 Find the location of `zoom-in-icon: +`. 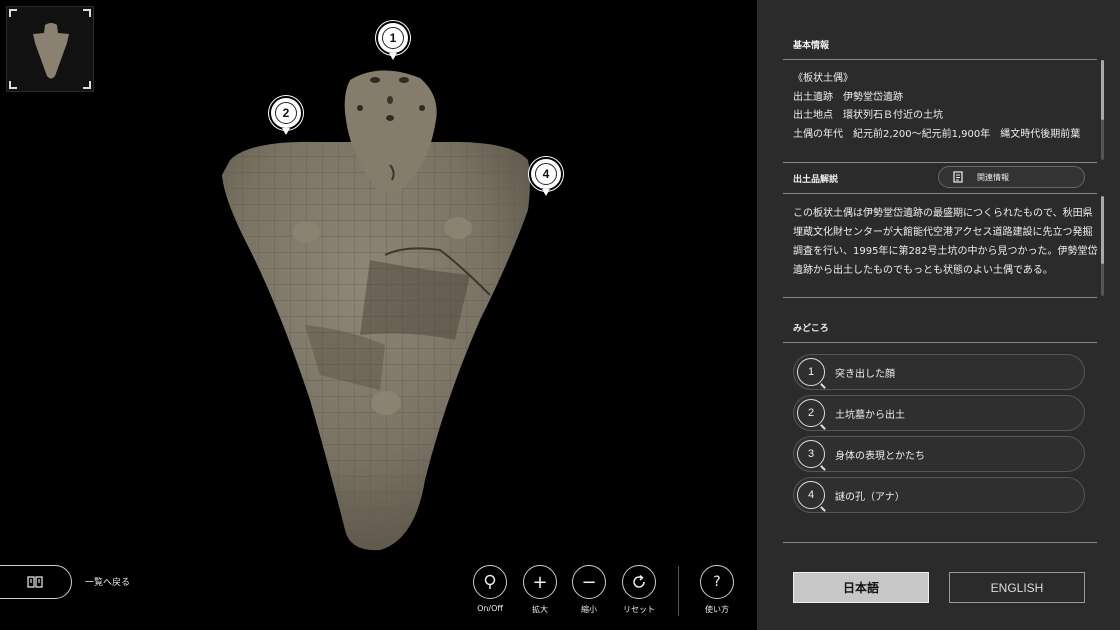

zoom-in-icon: + is located at coordinates (540, 582).